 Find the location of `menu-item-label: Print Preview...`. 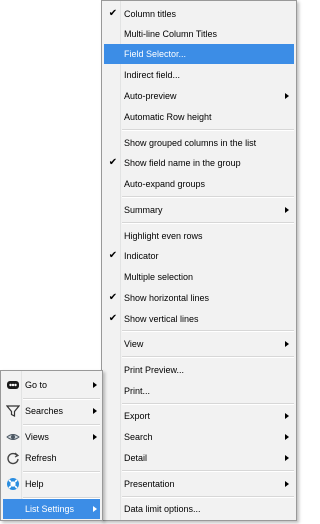

menu-item-label: Print Preview... is located at coordinates (154, 370).